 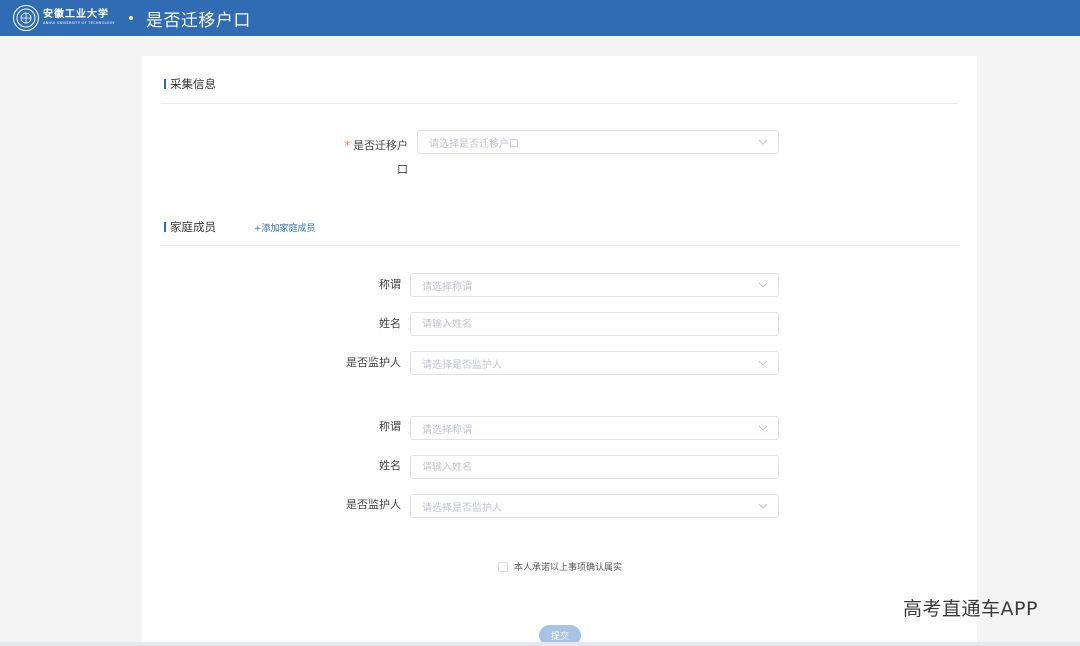 I want to click on bottom-edge, so click(x=540, y=644).